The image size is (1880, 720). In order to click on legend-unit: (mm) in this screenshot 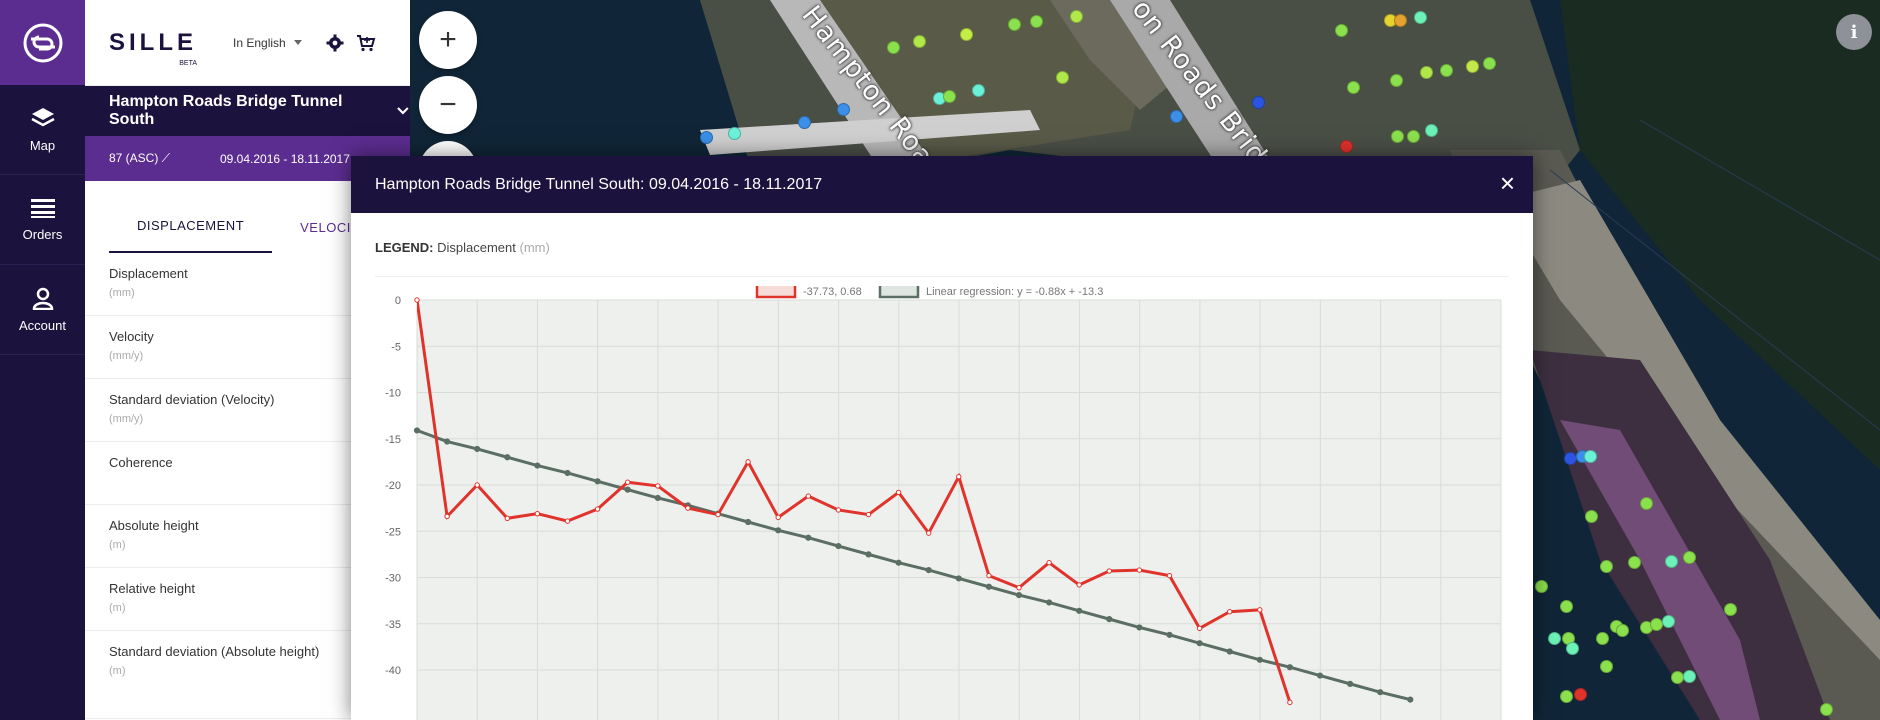, I will do `click(534, 247)`.